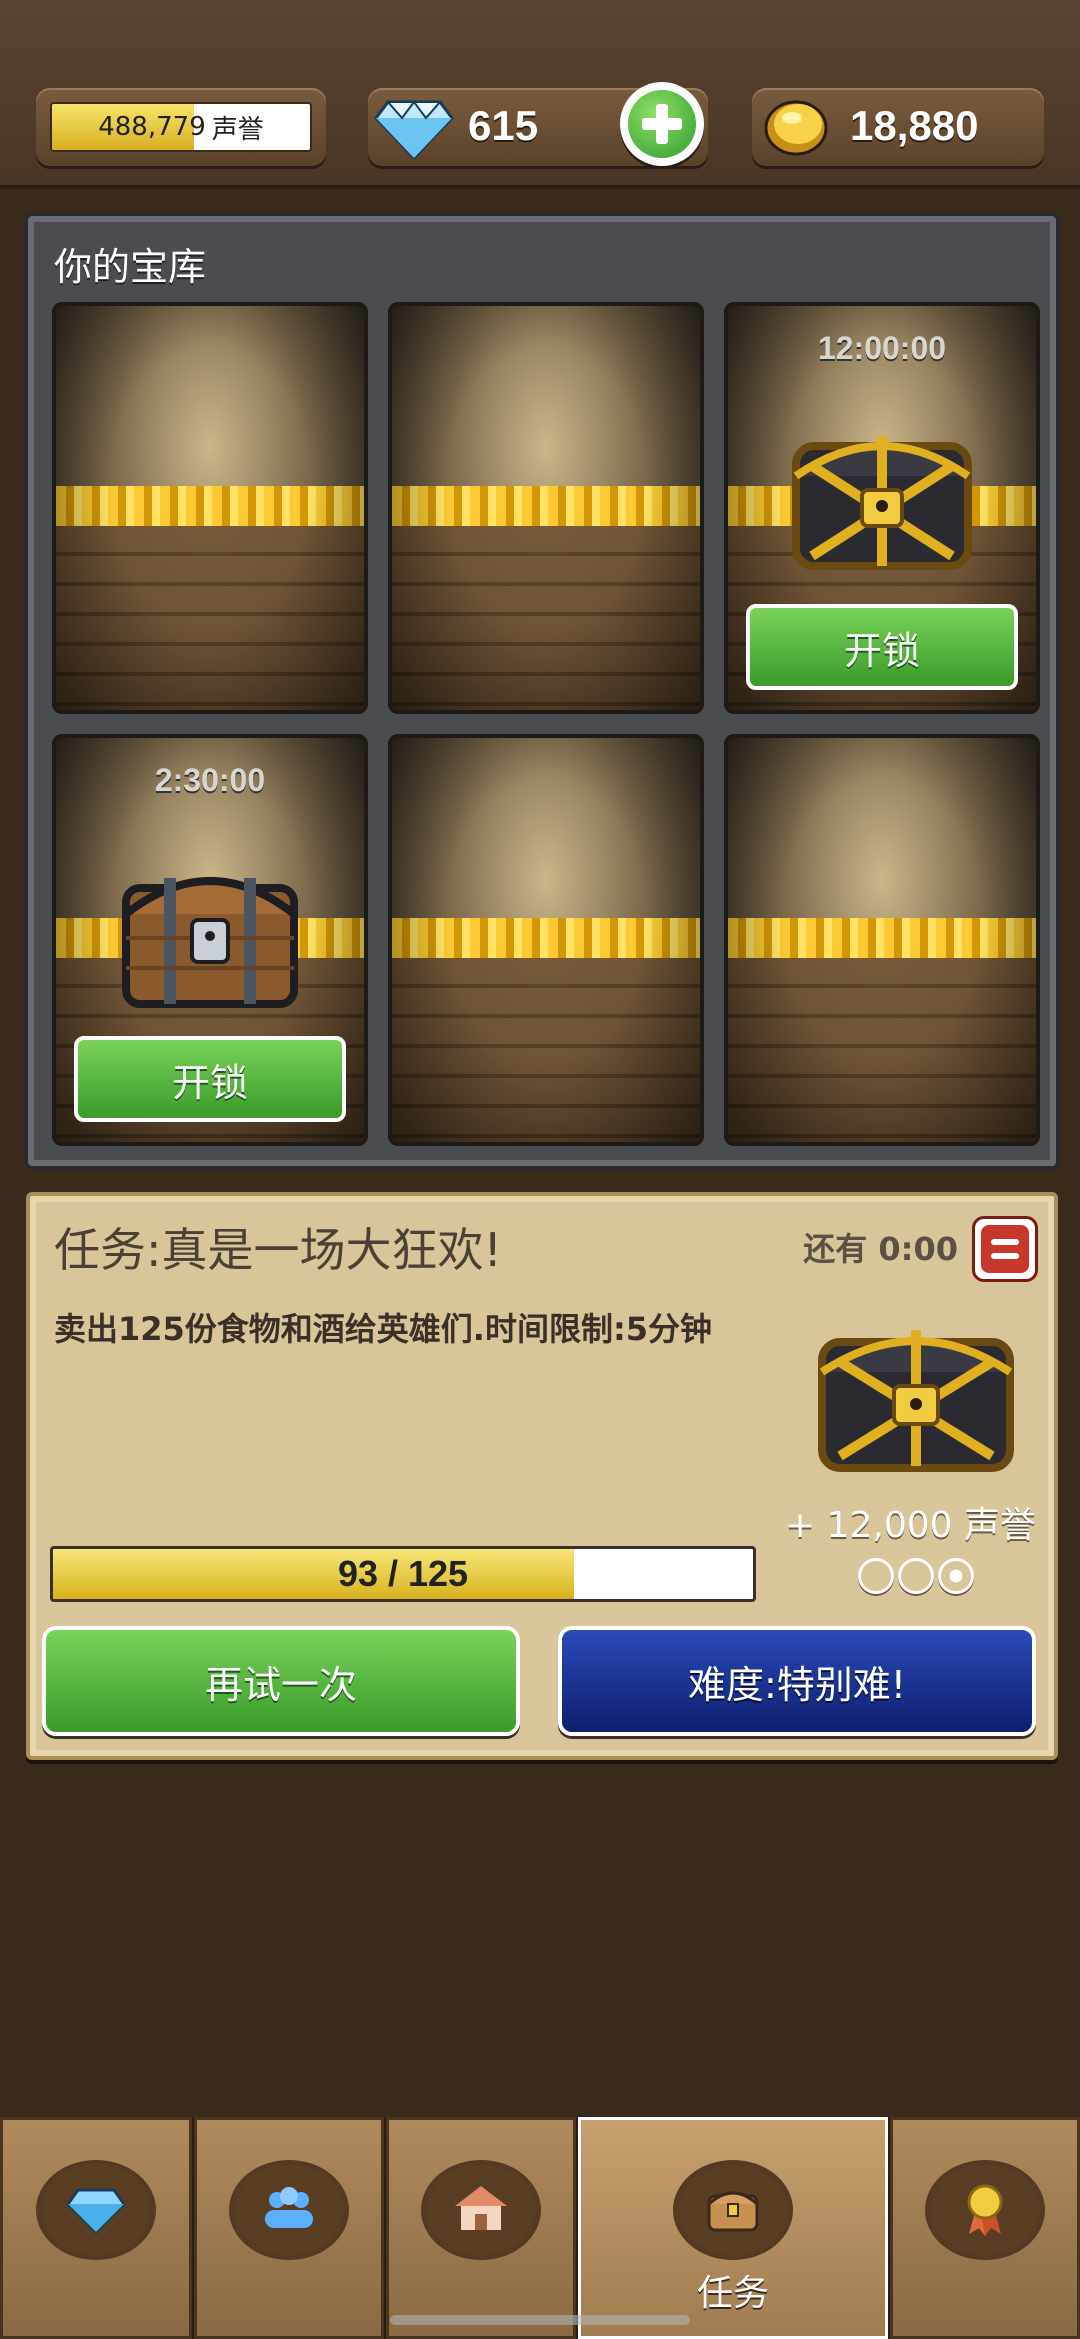 Image resolution: width=1080 pixels, height=2339 pixels. Describe the element at coordinates (540, 2320) in the screenshot. I see `home-indicator` at that location.